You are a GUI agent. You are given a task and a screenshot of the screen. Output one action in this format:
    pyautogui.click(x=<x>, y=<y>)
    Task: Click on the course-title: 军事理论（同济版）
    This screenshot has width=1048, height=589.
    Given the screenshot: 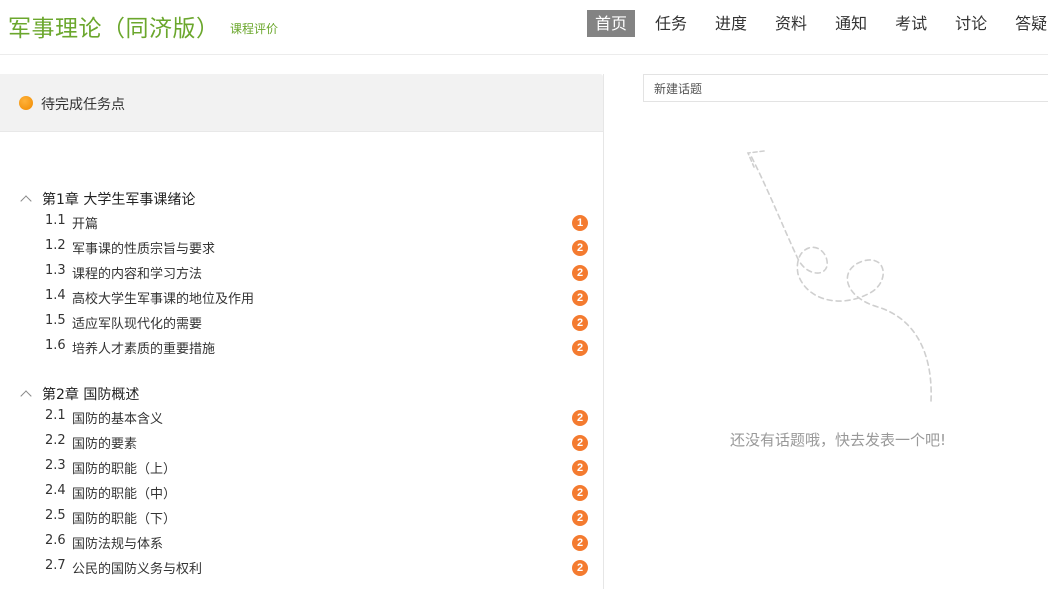 What is the action you would take?
    pyautogui.click(x=114, y=26)
    